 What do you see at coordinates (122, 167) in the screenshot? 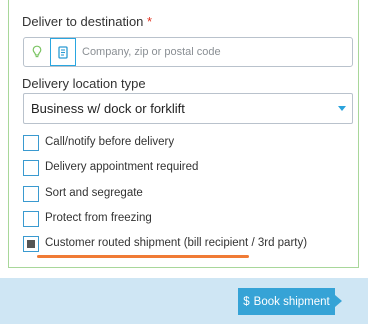
I see `option-label: Delivery appointment required` at bounding box center [122, 167].